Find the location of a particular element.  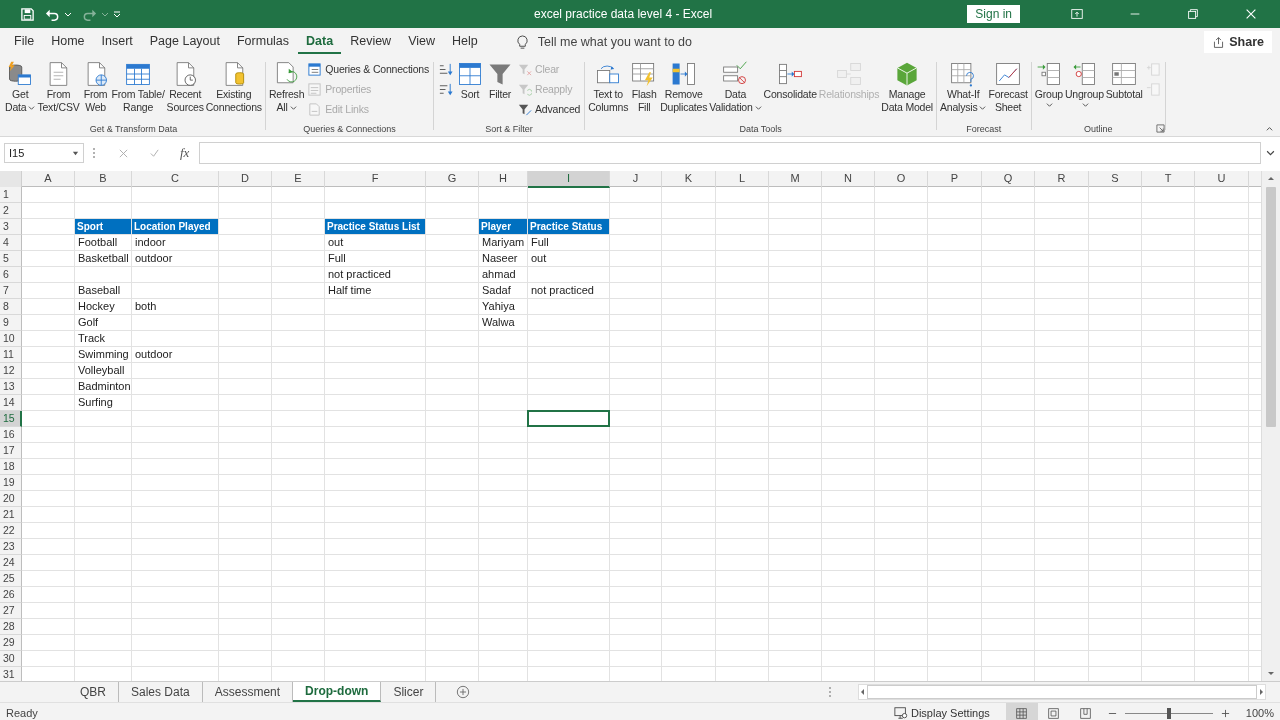

collapse-ribbon-icon is located at coordinates (1269, 128).